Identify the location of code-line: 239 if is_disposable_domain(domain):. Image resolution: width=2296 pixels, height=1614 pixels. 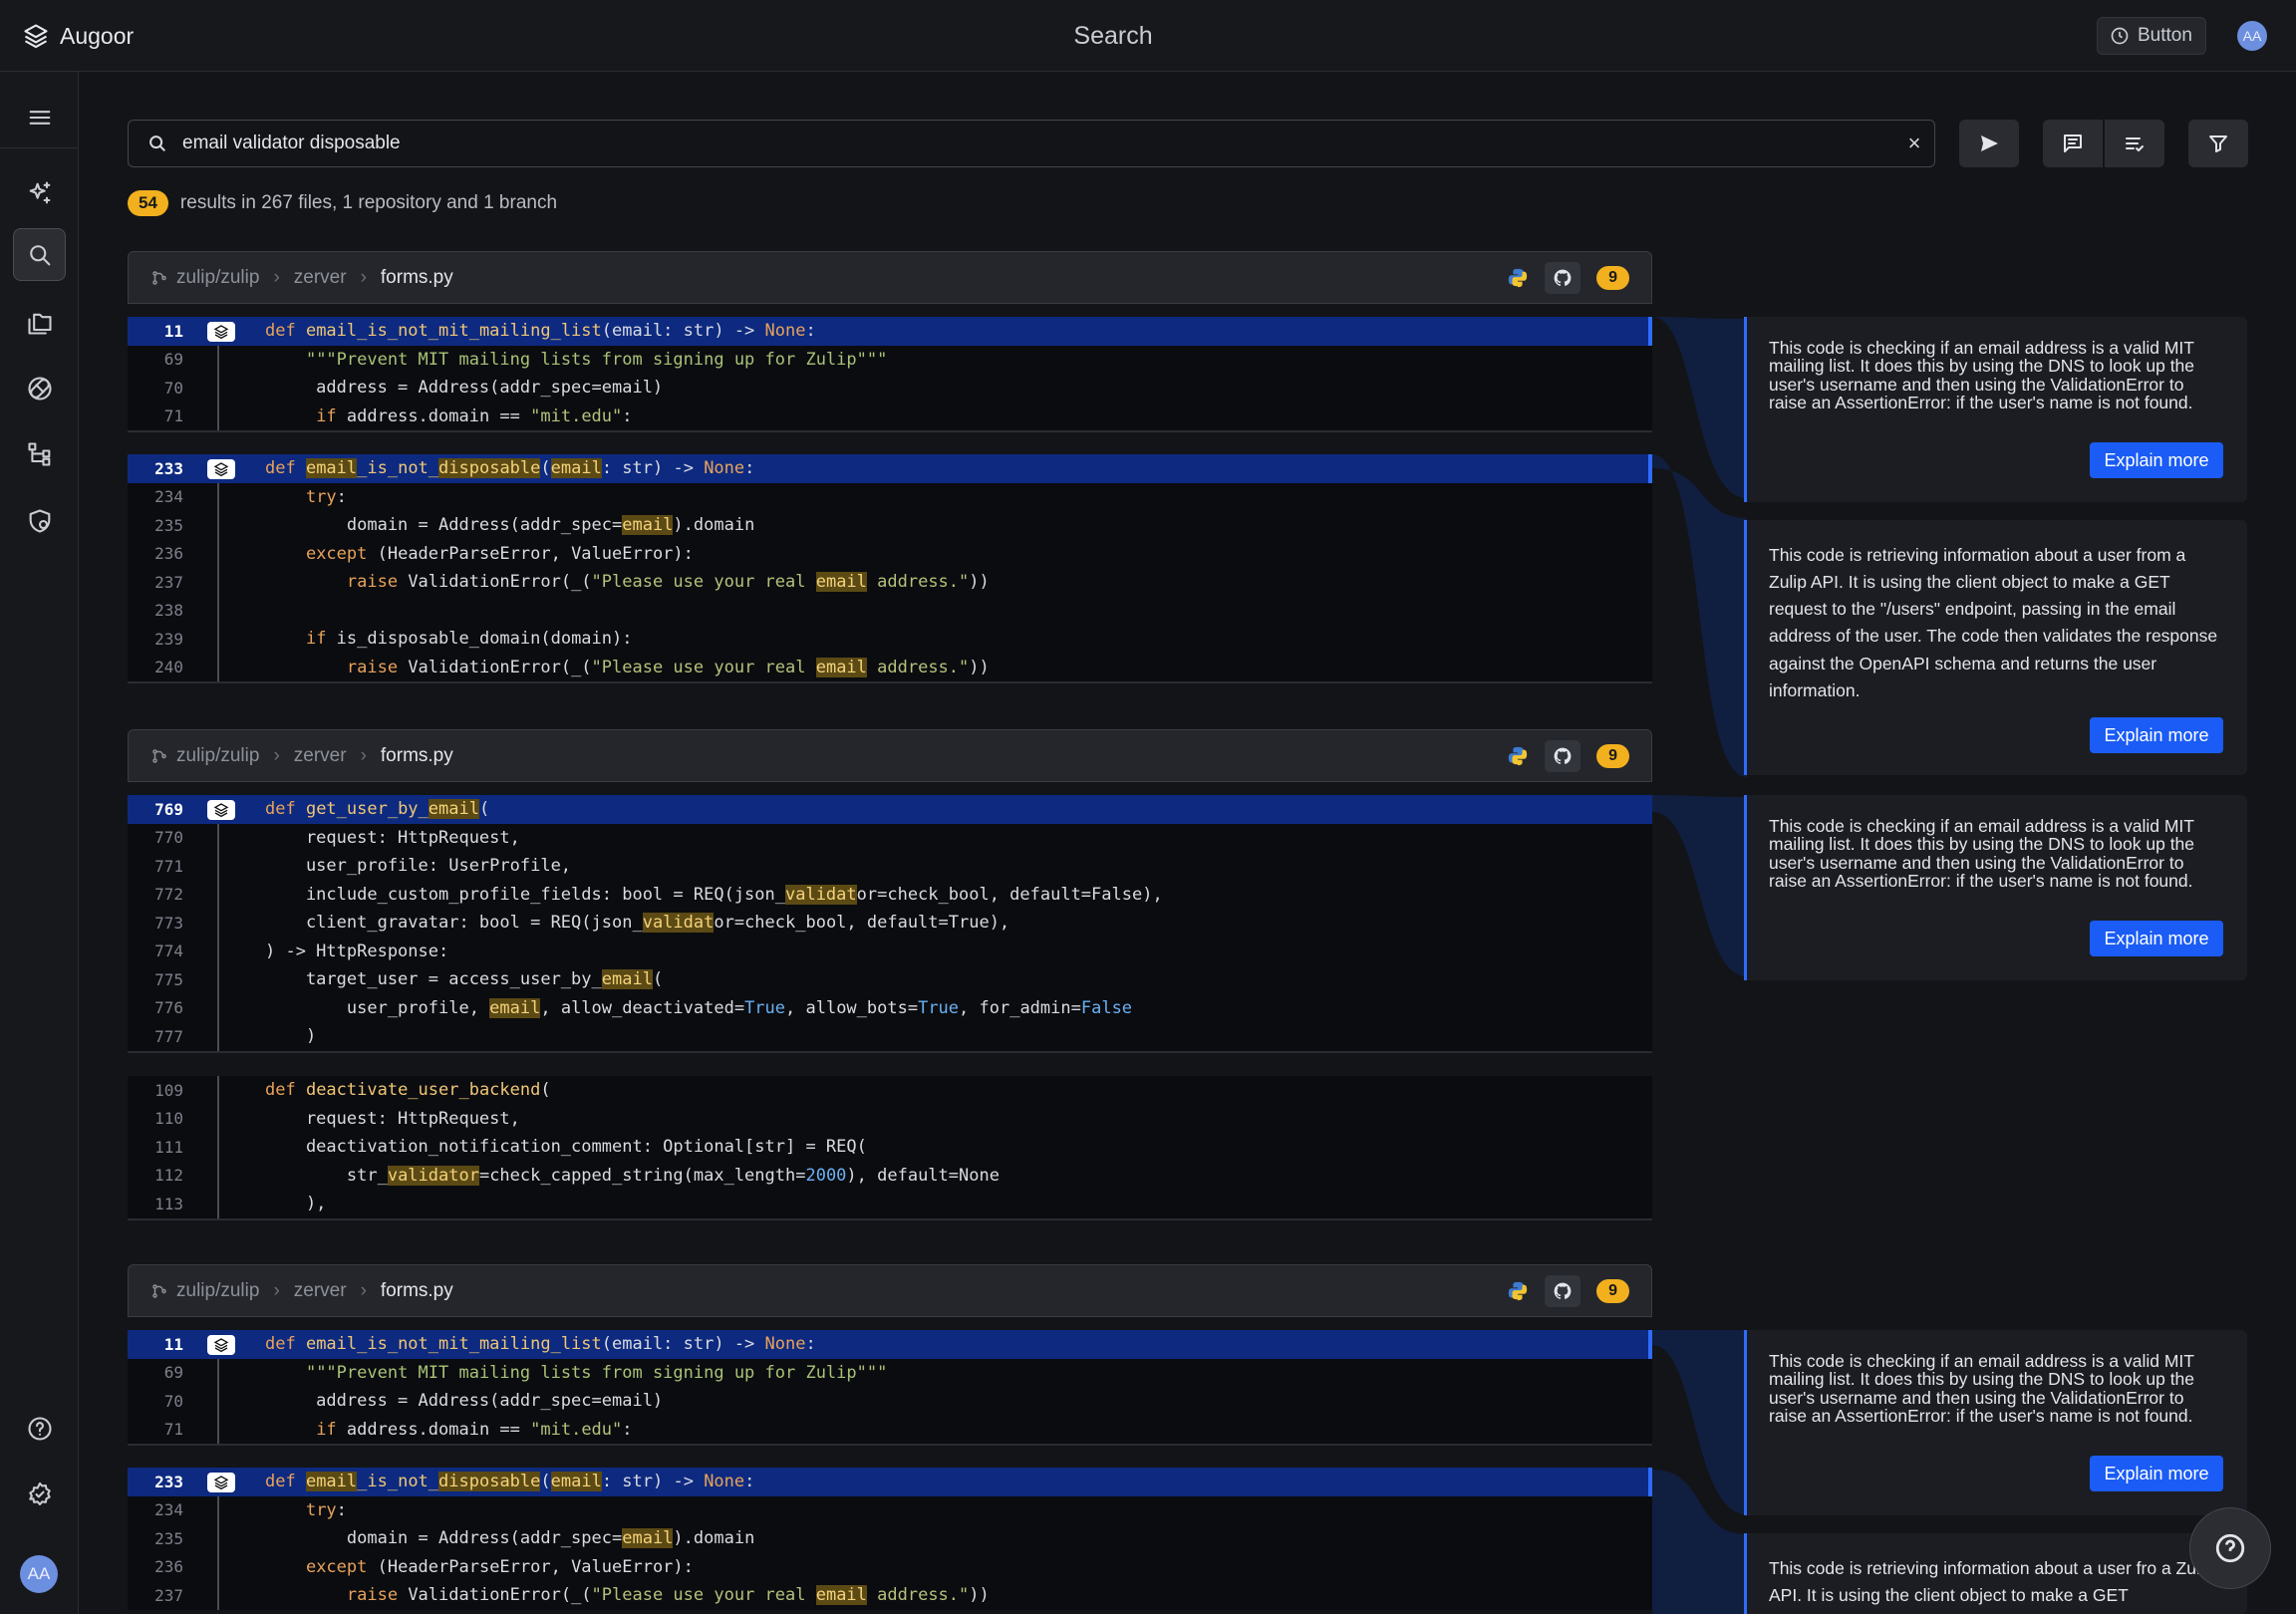
(890, 639).